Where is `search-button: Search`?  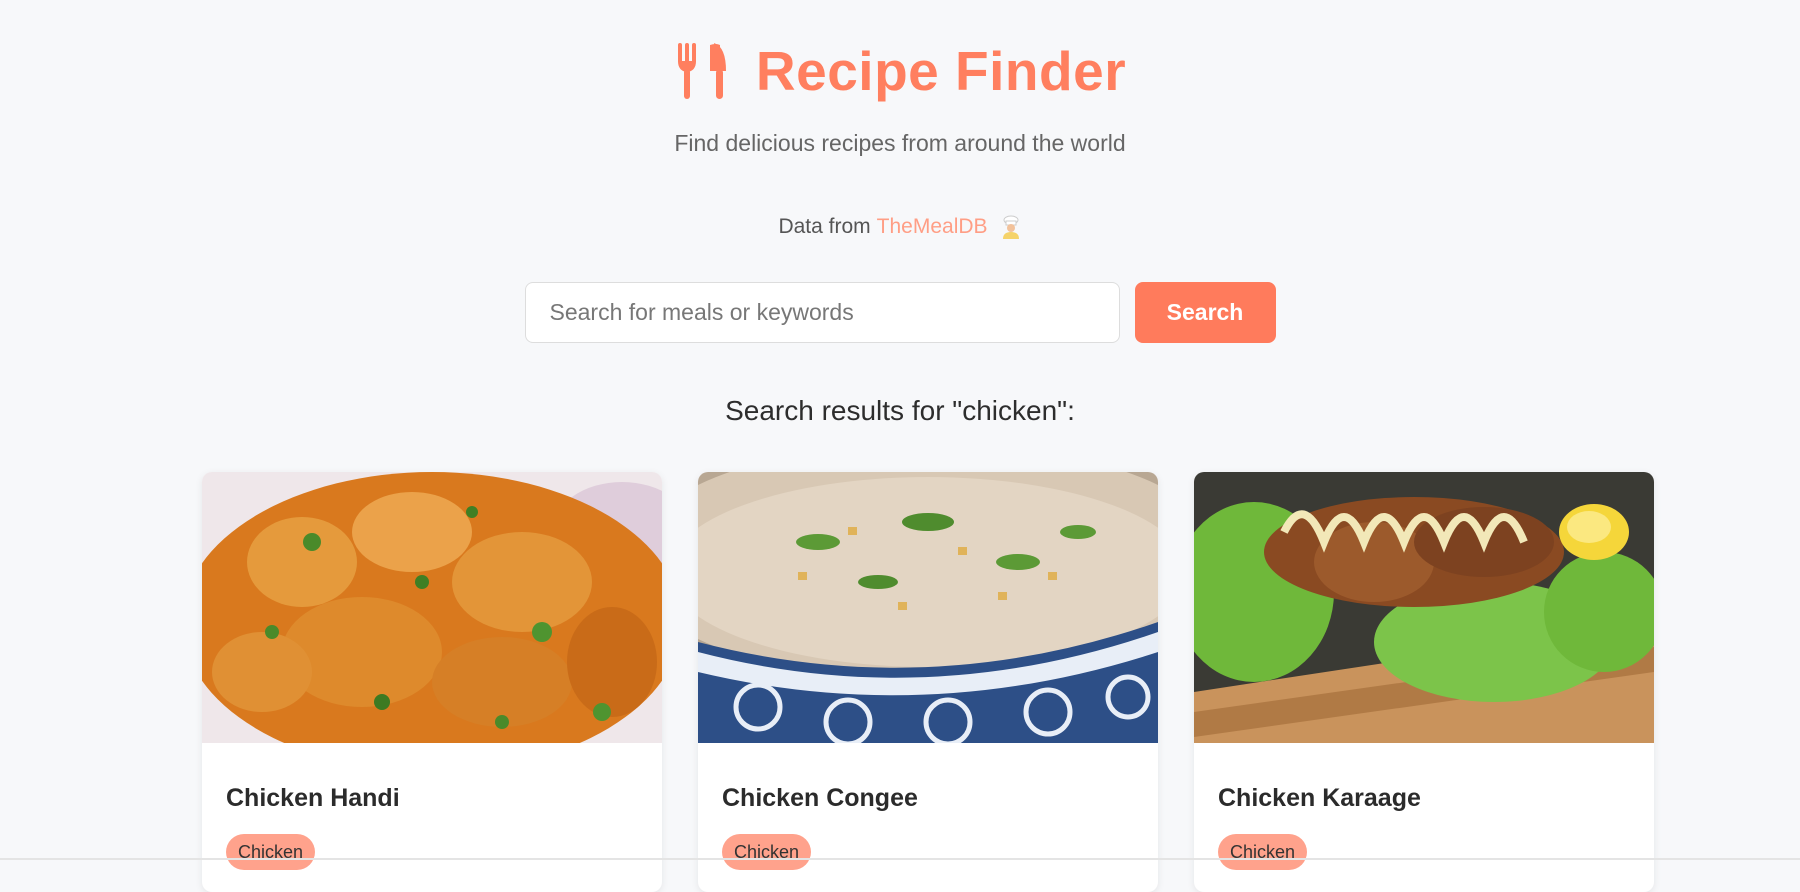
search-button: Search is located at coordinates (1205, 312).